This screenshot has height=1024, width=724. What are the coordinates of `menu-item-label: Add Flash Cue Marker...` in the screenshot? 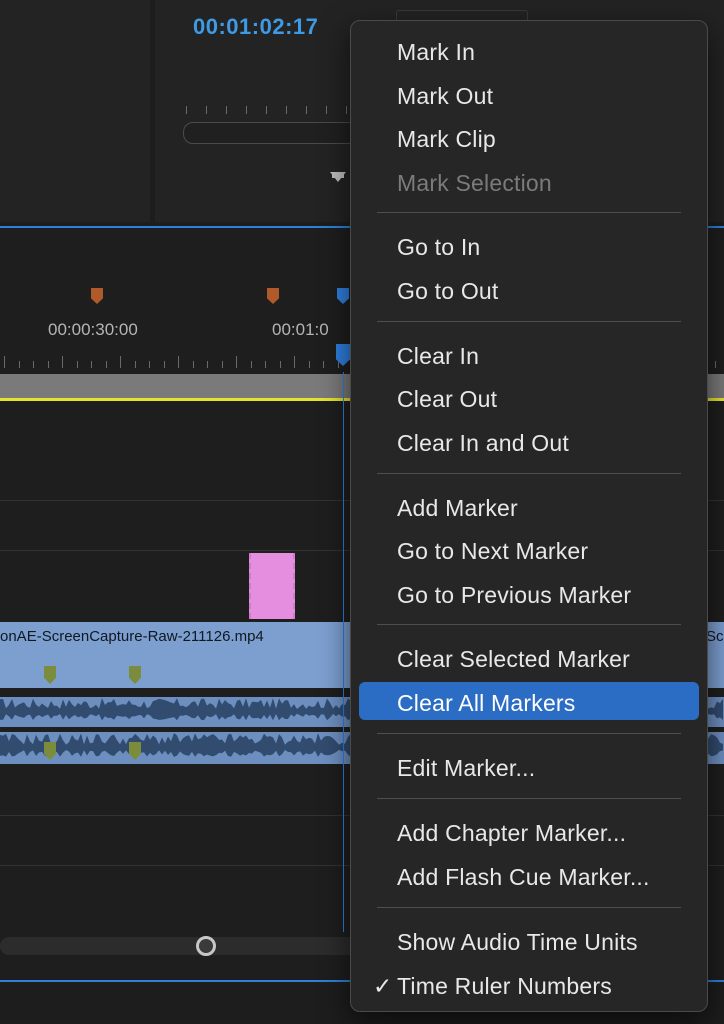 It's located at (523, 877).